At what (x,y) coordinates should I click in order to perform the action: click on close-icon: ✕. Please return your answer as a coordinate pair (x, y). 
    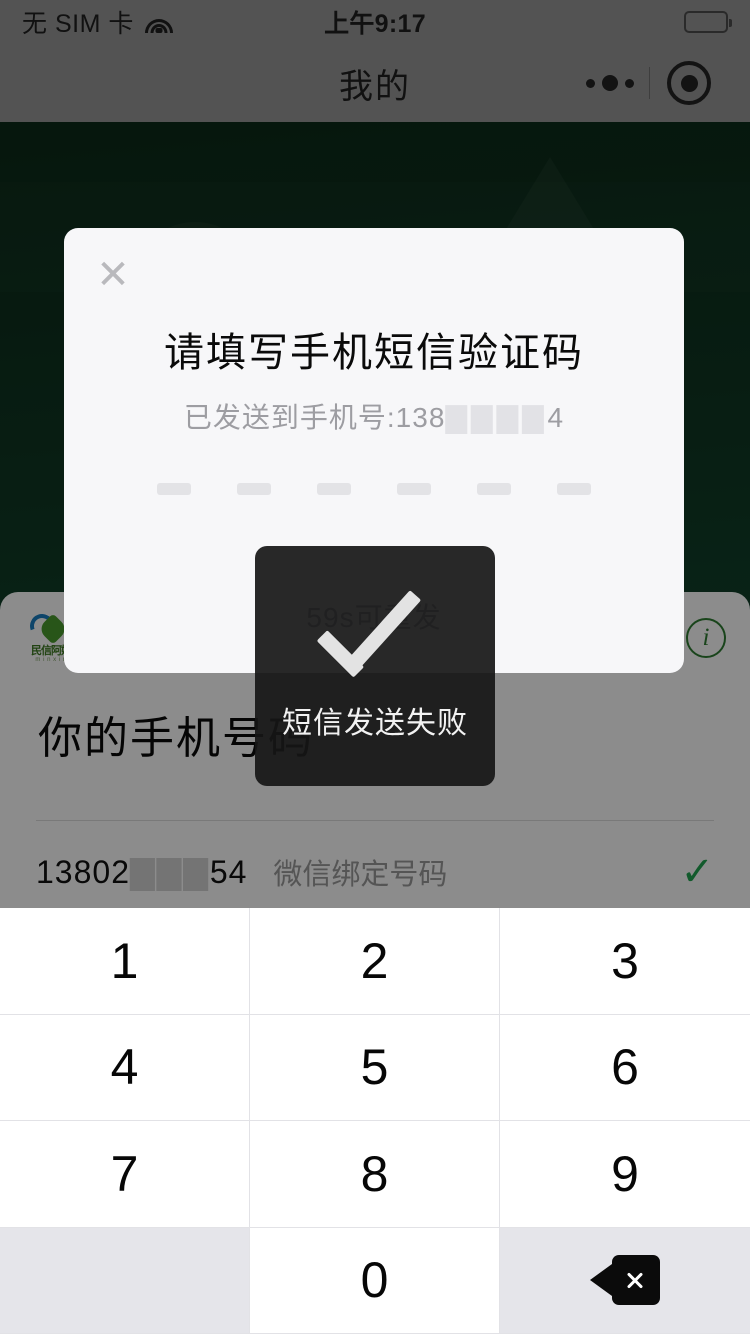
    Looking at the image, I should click on (113, 275).